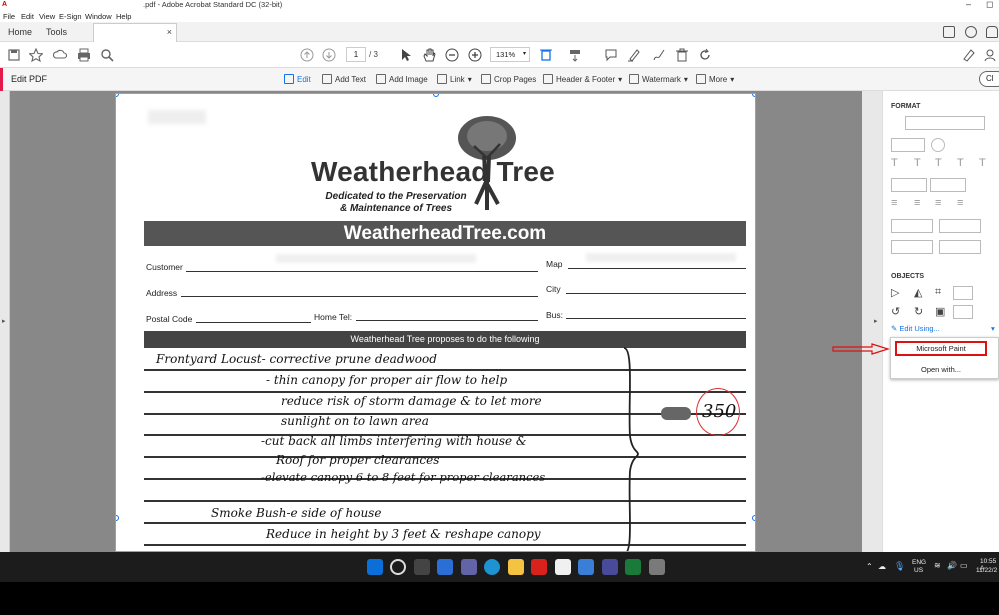  Describe the element at coordinates (963, 312) in the screenshot. I see `group-select` at that location.